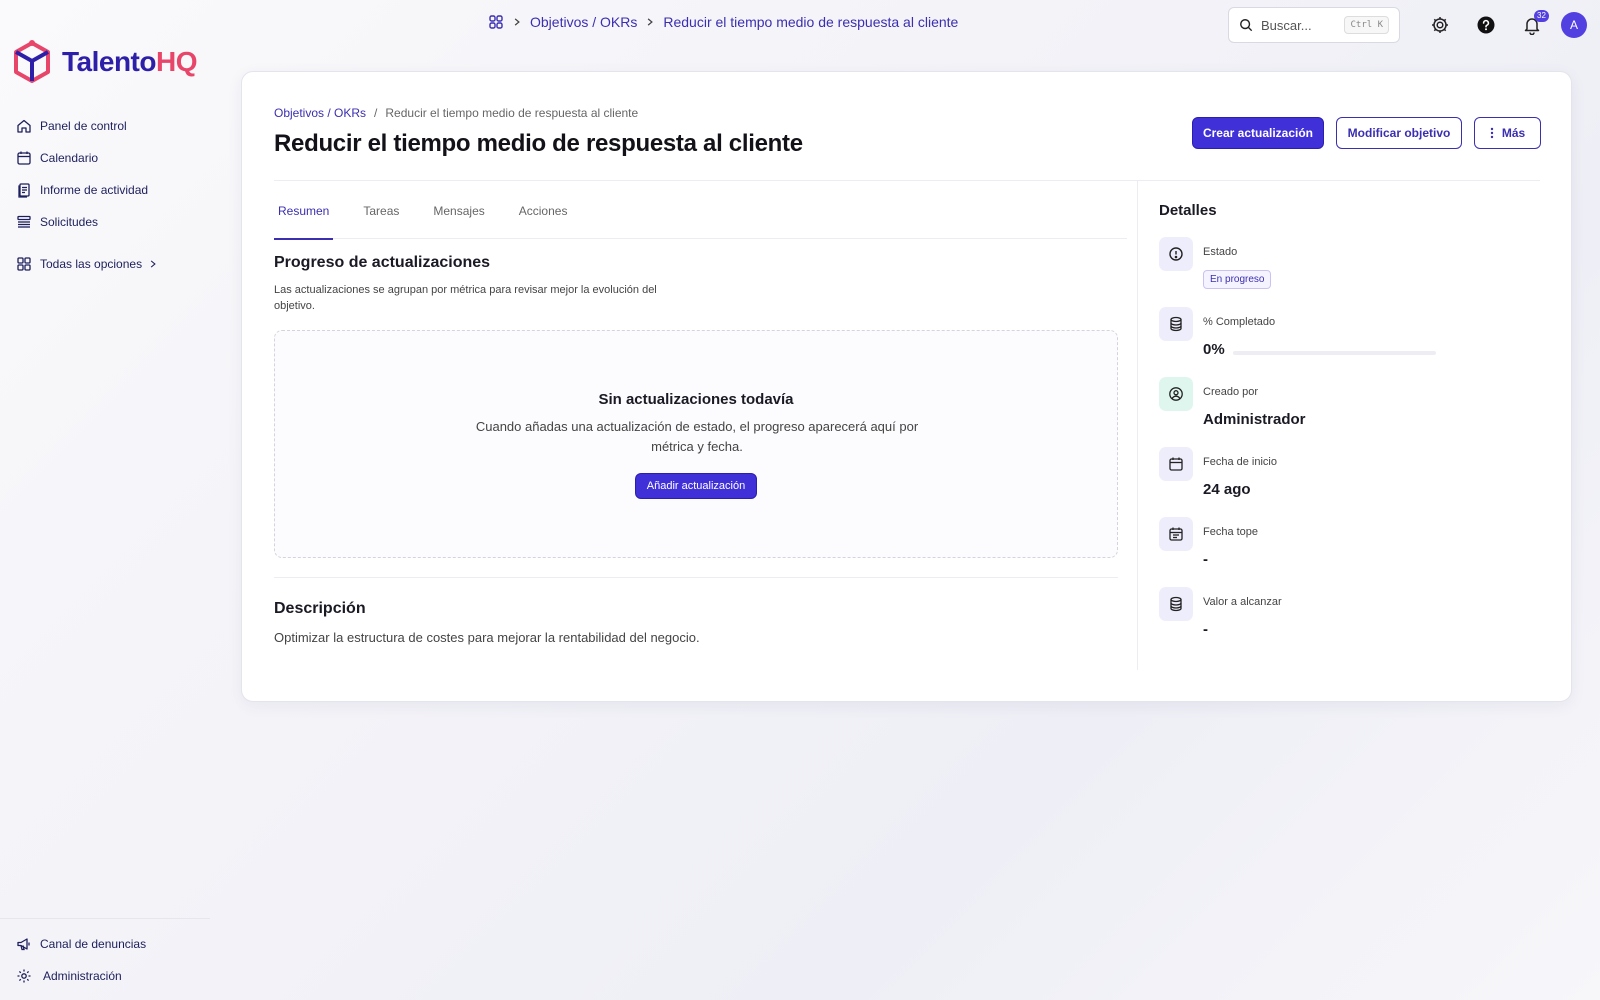 Image resolution: width=1600 pixels, height=1000 pixels. Describe the element at coordinates (1574, 25) in the screenshot. I see `avatar: A` at that location.